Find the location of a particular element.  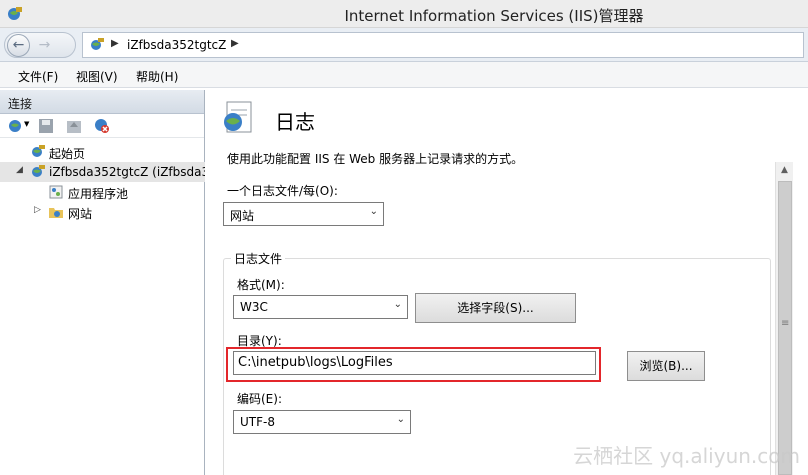

vertical-scrollbar: ▲ ≡ is located at coordinates (784, 318).